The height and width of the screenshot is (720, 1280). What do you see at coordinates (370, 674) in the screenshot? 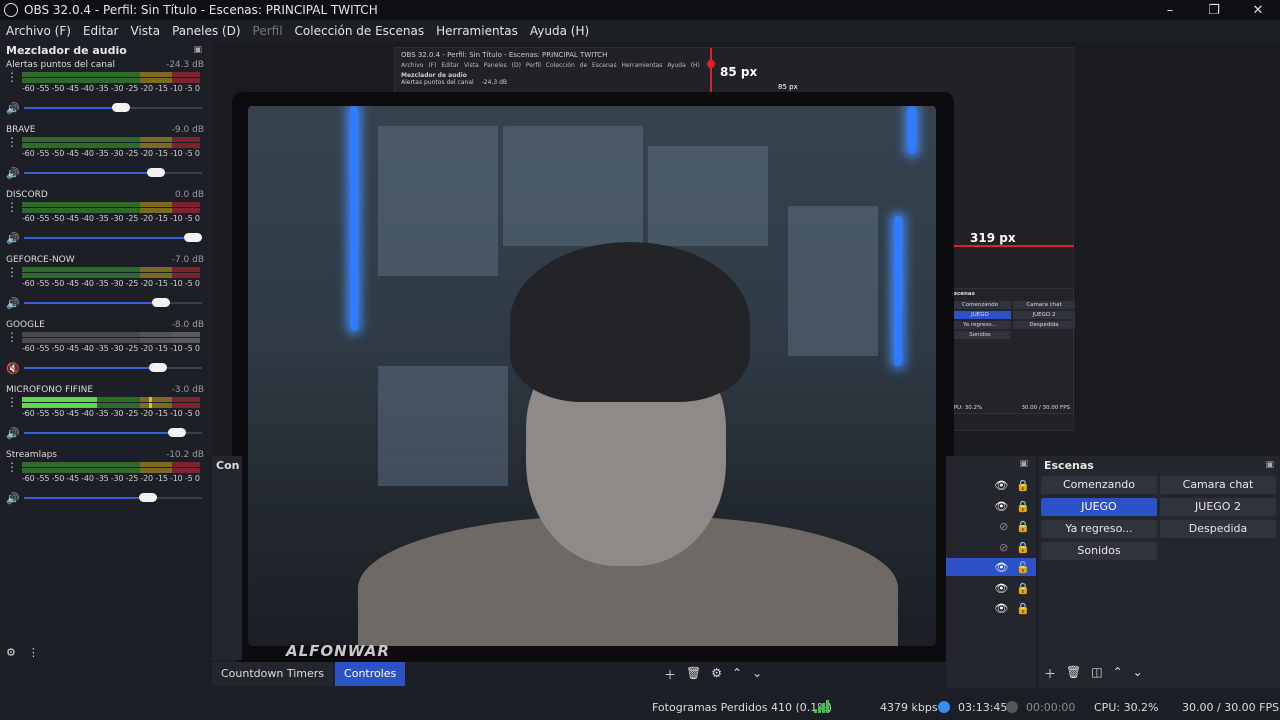
I see `tab-controles: Controles` at bounding box center [370, 674].